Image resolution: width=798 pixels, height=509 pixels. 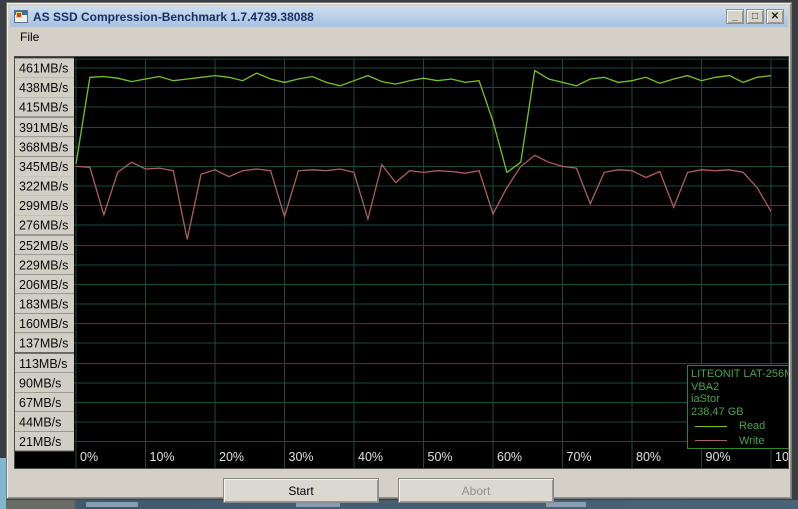 What do you see at coordinates (43, 69) in the screenshot?
I see `svg-text: 461MB/s` at bounding box center [43, 69].